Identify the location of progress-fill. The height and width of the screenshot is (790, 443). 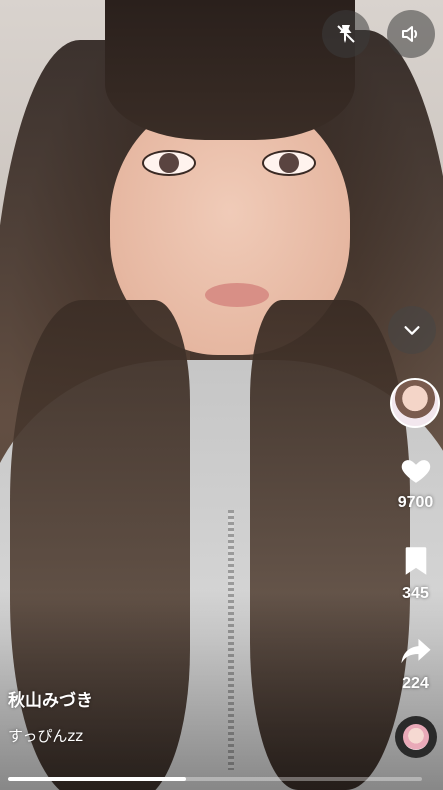
(97, 779).